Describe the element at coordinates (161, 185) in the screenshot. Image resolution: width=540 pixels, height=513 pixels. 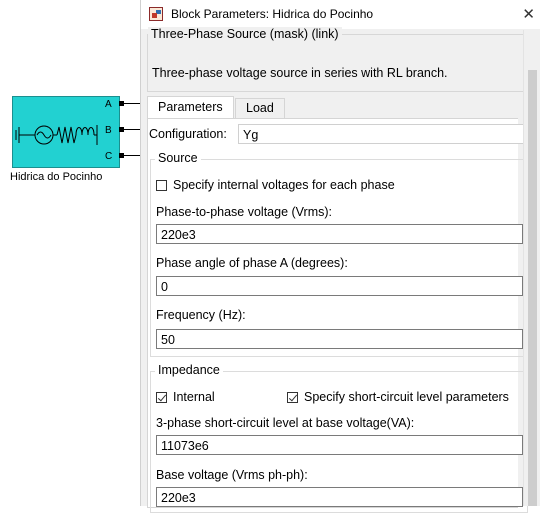
I see `specify-internal-checkbox` at that location.